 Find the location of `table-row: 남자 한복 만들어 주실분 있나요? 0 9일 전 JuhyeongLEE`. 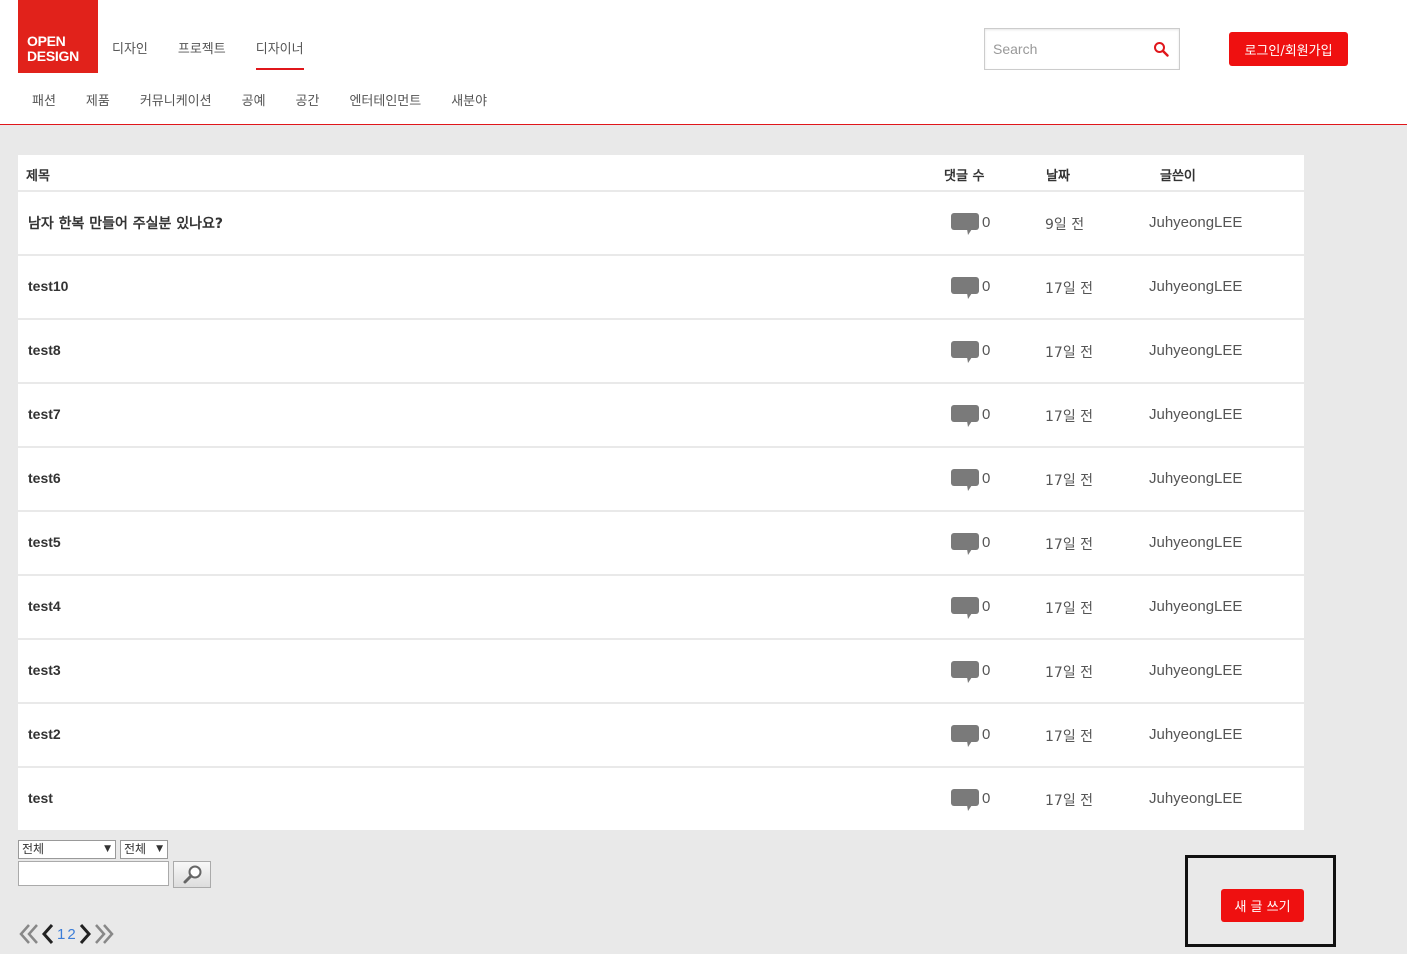

table-row: 남자 한복 만들어 주실분 있나요? 0 9일 전 JuhyeongLEE is located at coordinates (661, 223).